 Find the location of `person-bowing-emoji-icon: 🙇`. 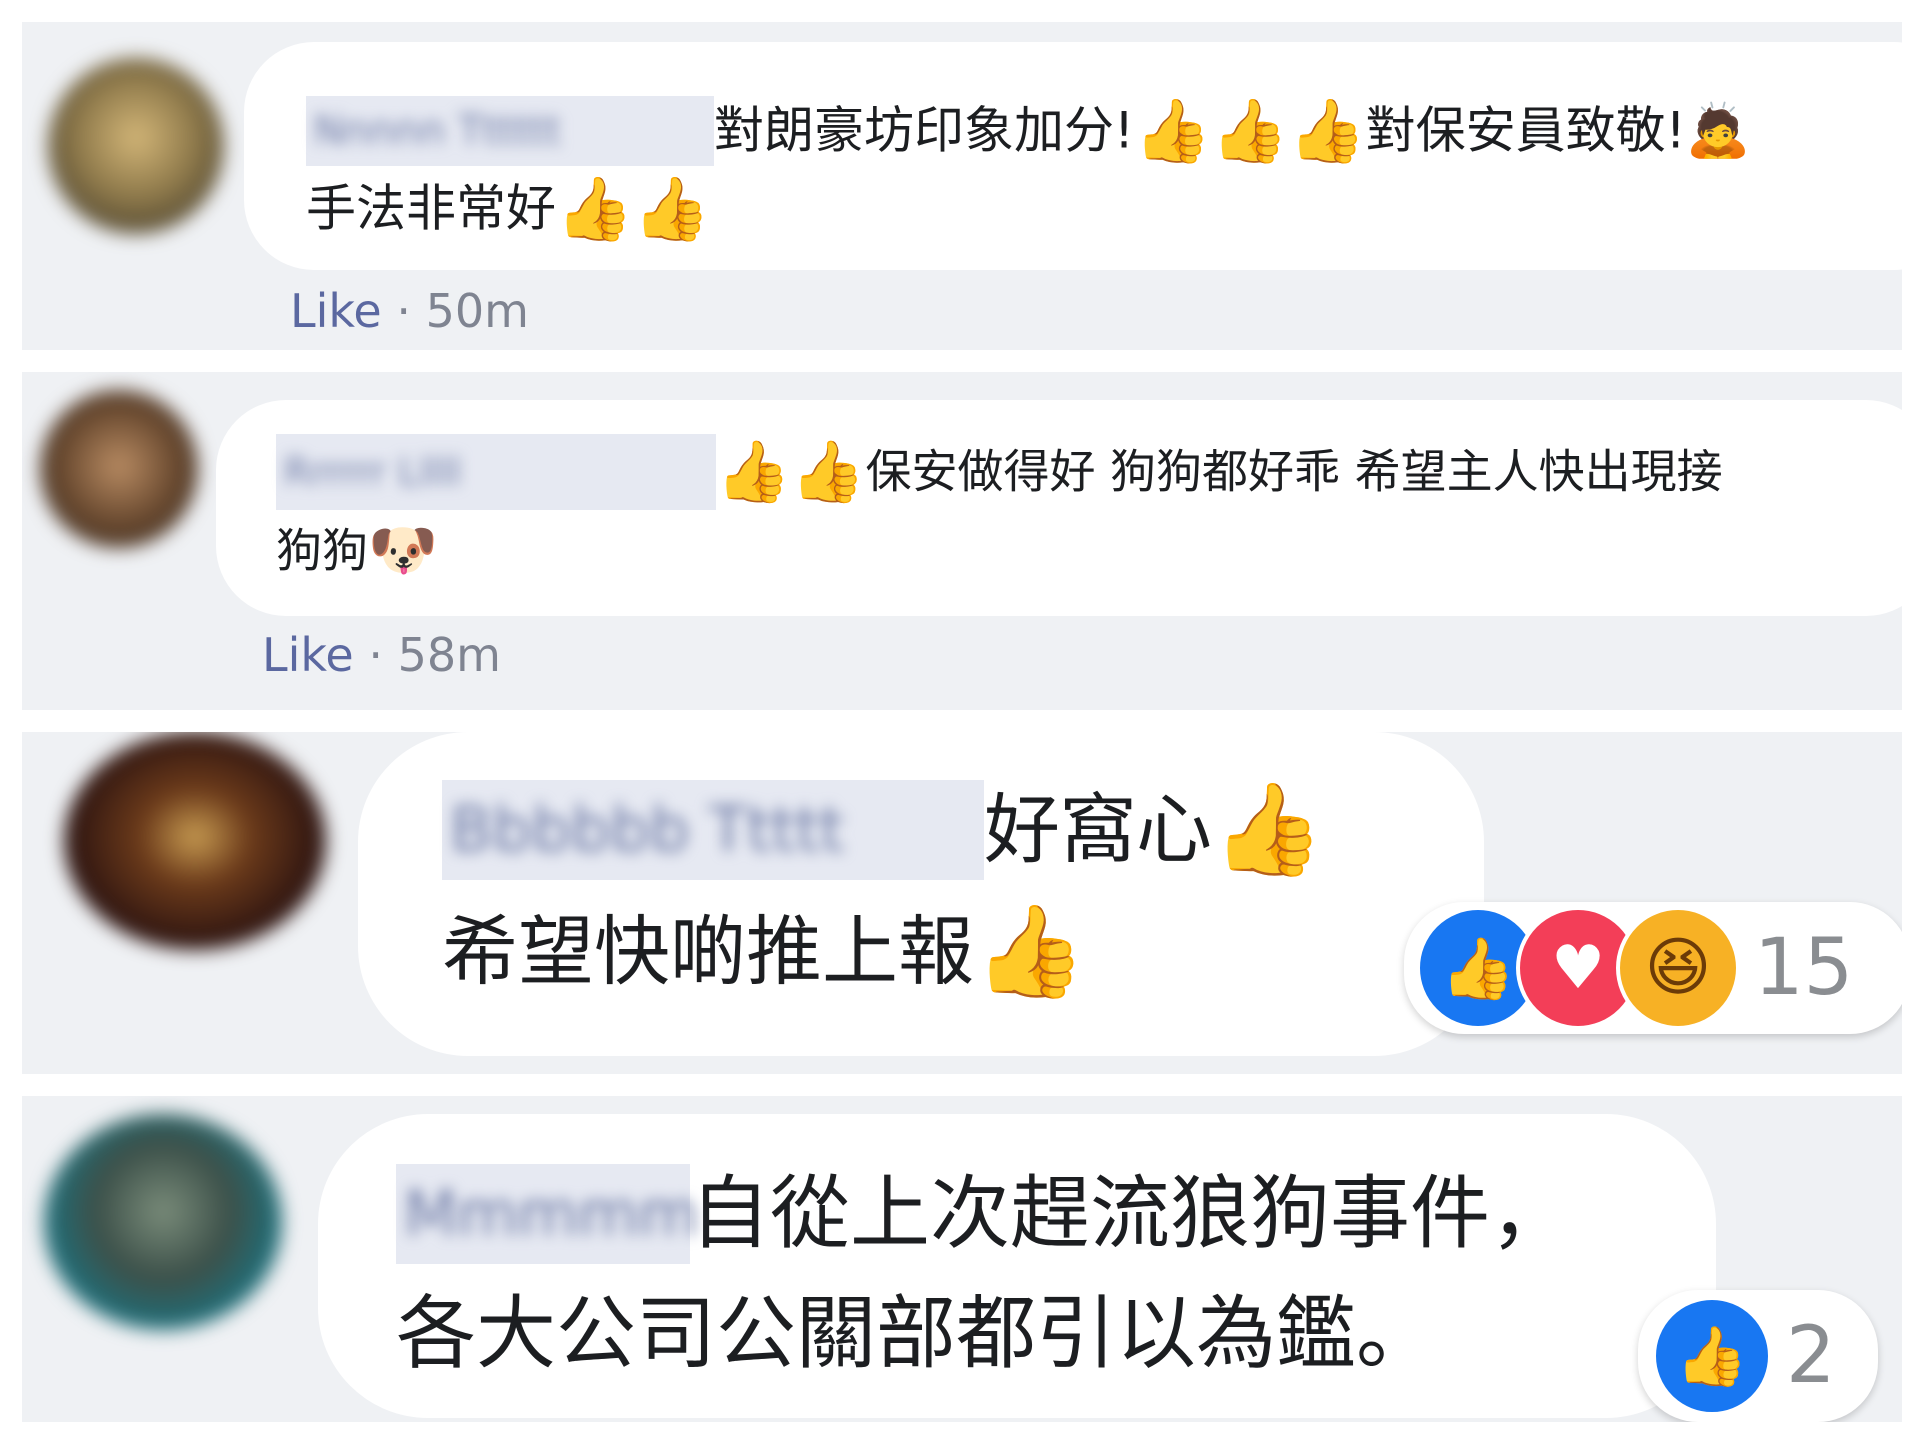

person-bowing-emoji-icon: 🙇 is located at coordinates (1718, 130).